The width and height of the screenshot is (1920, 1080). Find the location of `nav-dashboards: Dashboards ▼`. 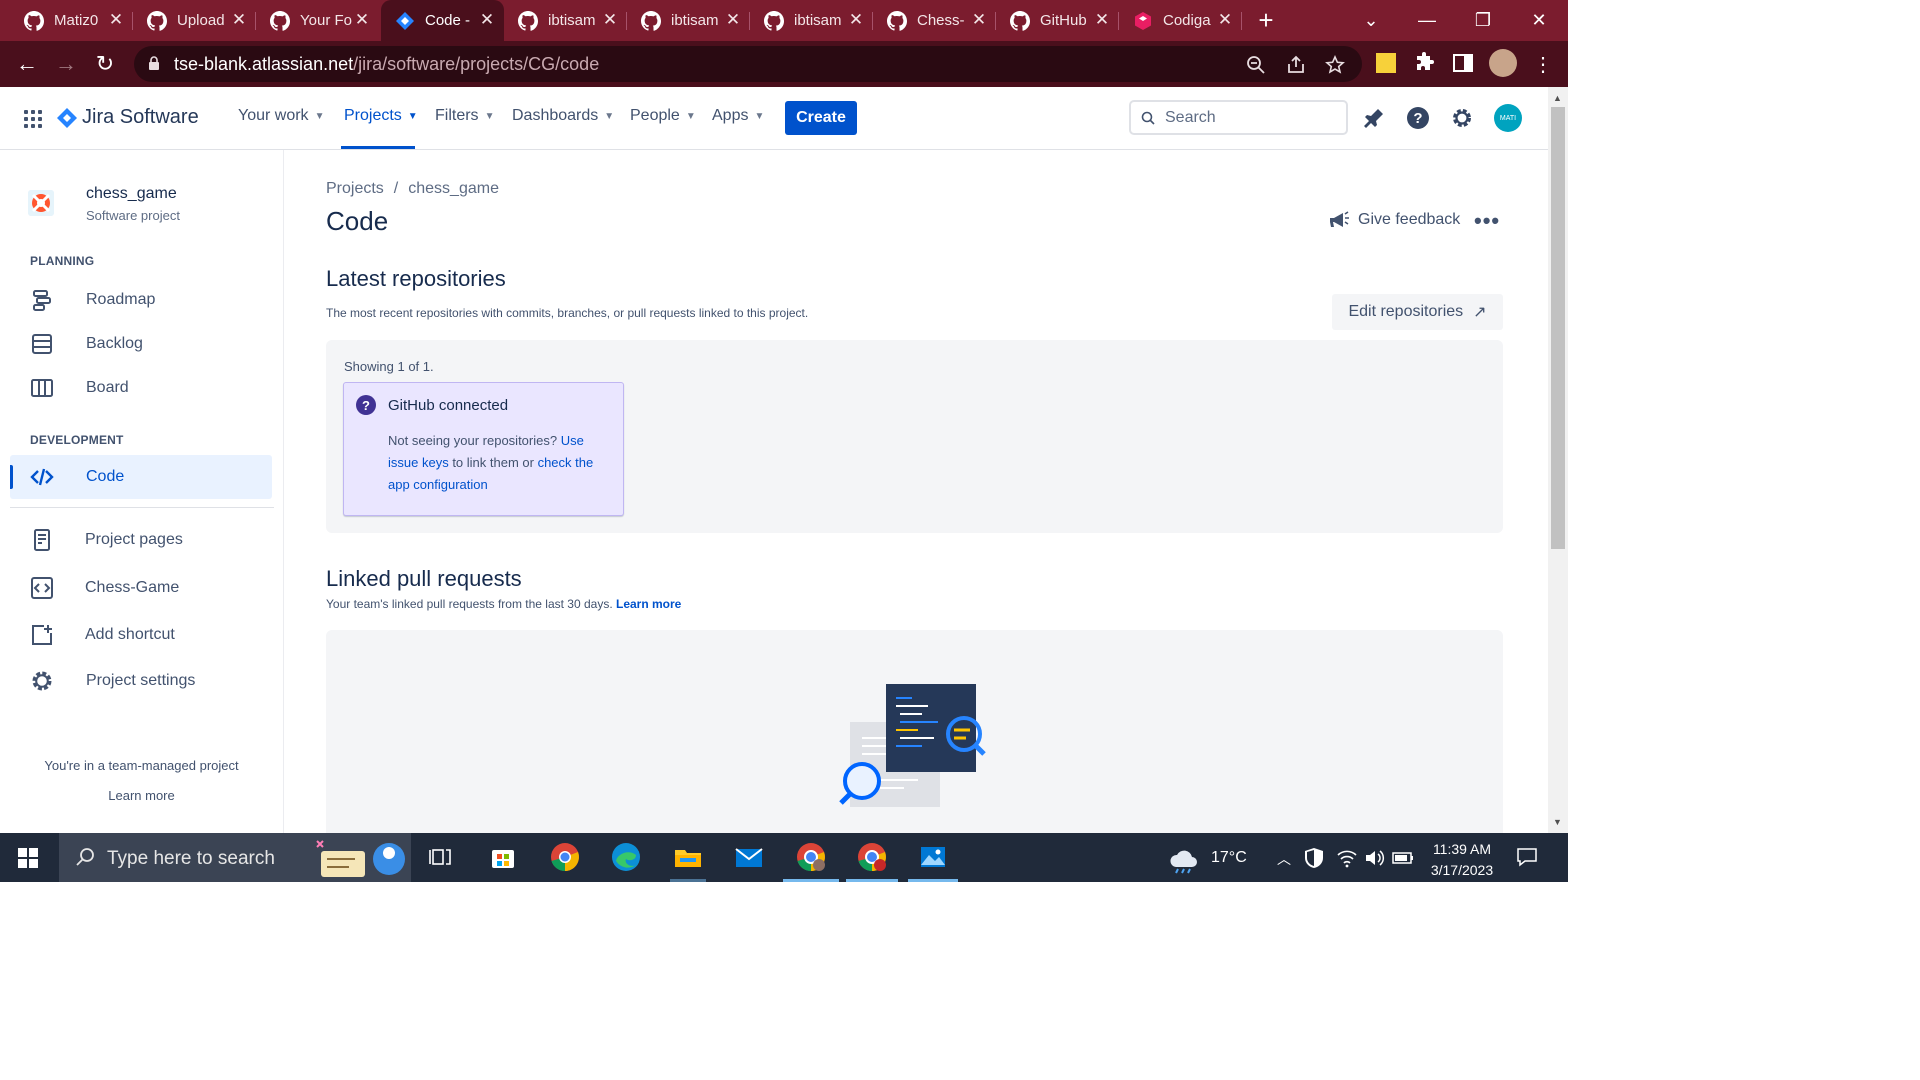

nav-dashboards: Dashboards ▼ is located at coordinates (563, 116).